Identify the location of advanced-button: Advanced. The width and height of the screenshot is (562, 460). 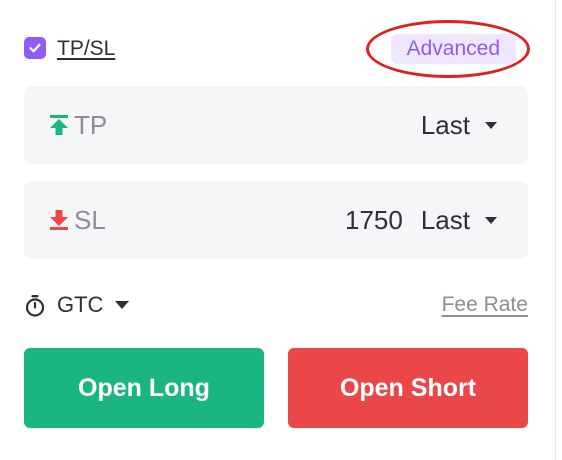
(453, 49).